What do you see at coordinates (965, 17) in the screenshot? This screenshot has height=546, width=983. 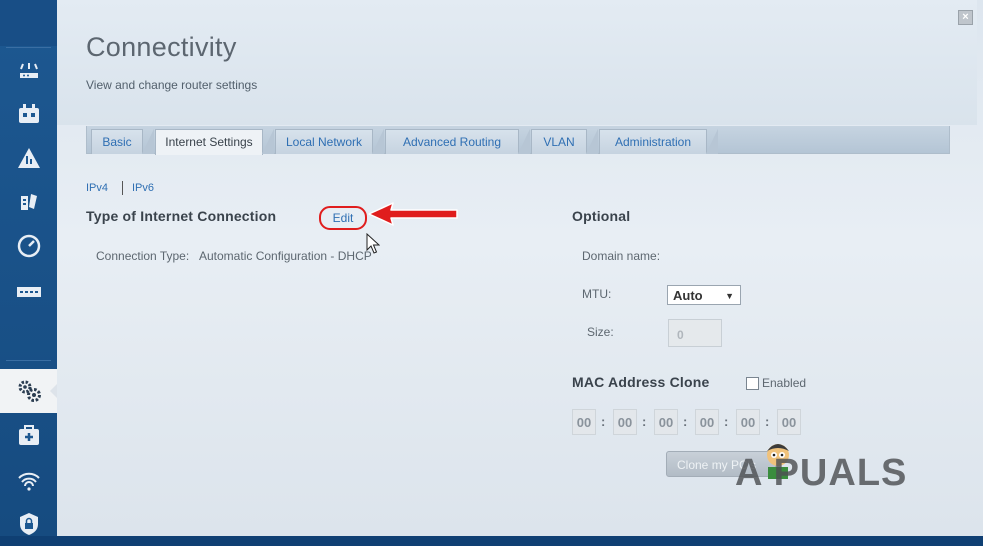 I see `close-icon: ×` at bounding box center [965, 17].